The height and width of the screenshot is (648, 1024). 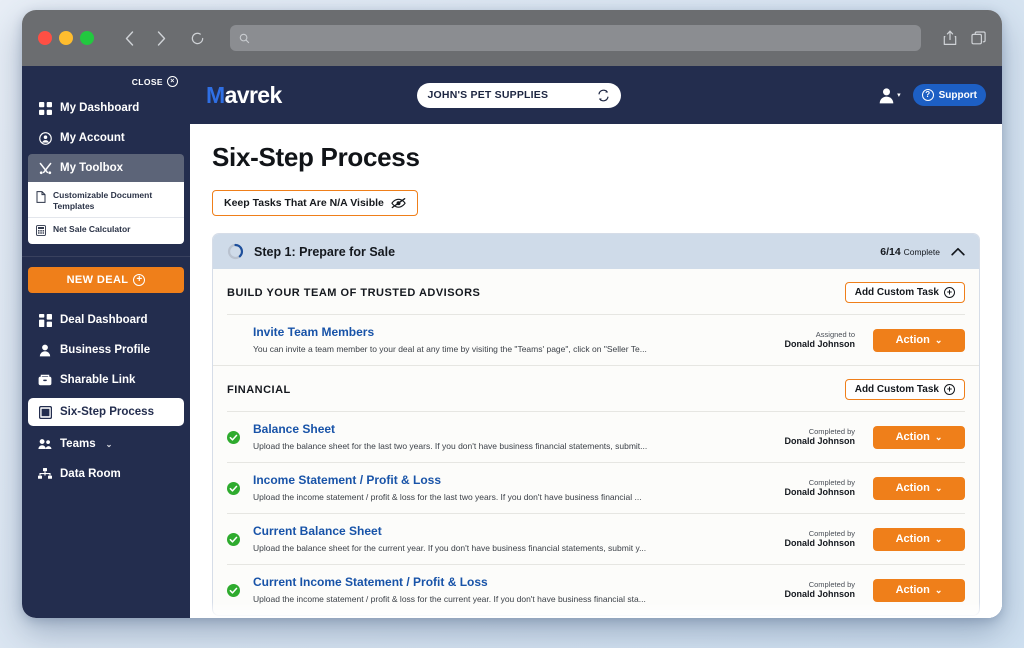 I want to click on support-button: ? Support, so click(x=949, y=95).